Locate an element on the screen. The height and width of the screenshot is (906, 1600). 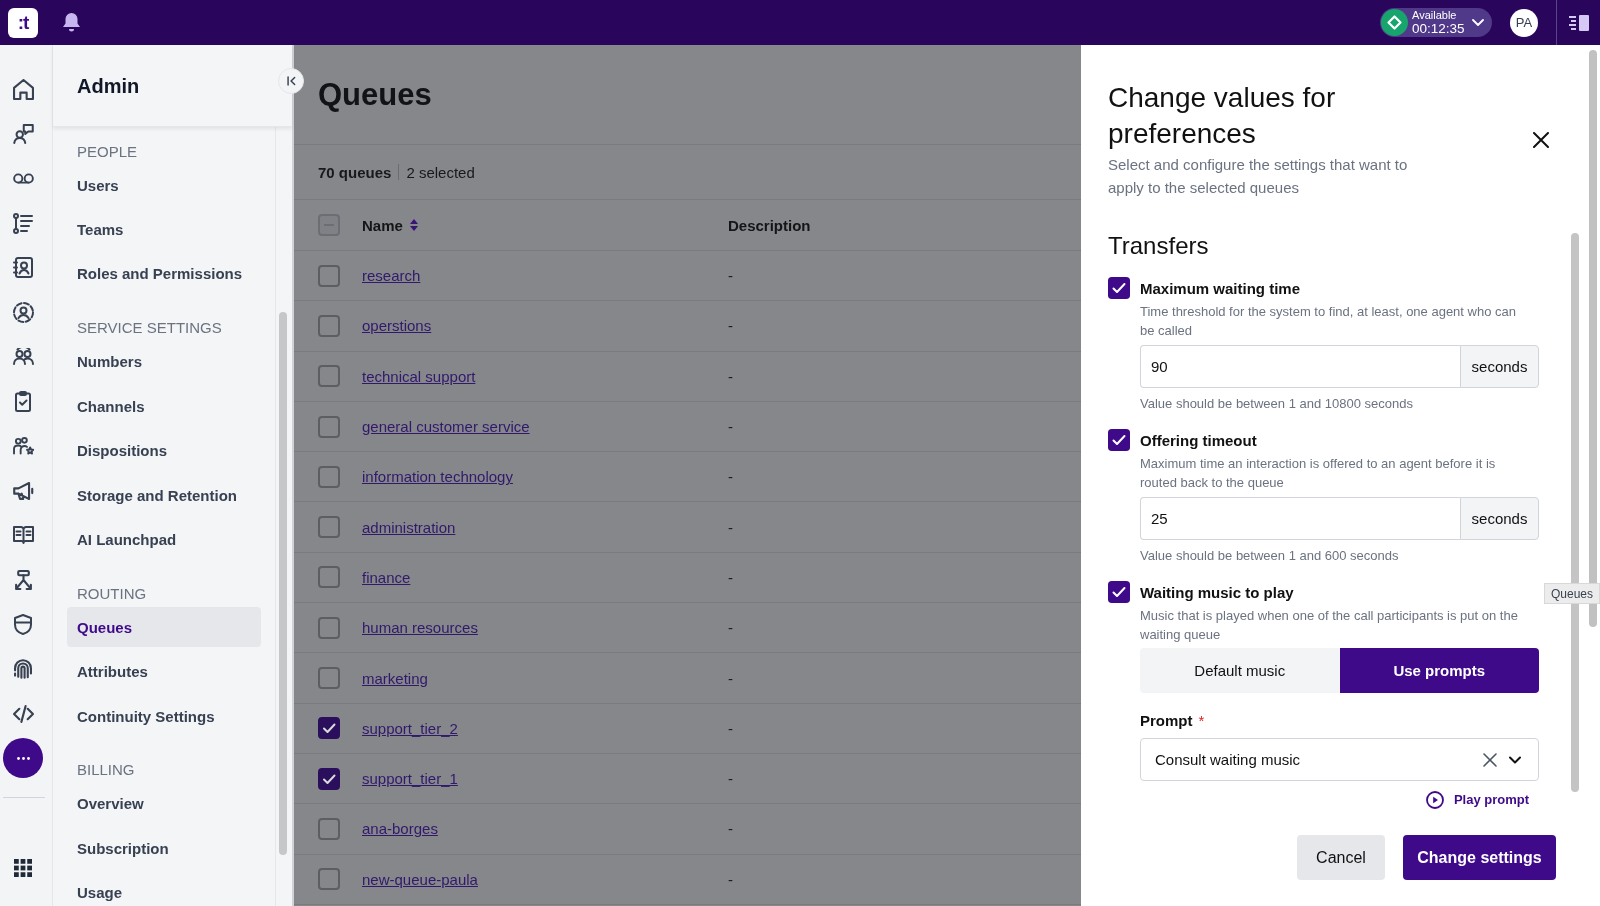
tooltip: Queues is located at coordinates (1571, 593).